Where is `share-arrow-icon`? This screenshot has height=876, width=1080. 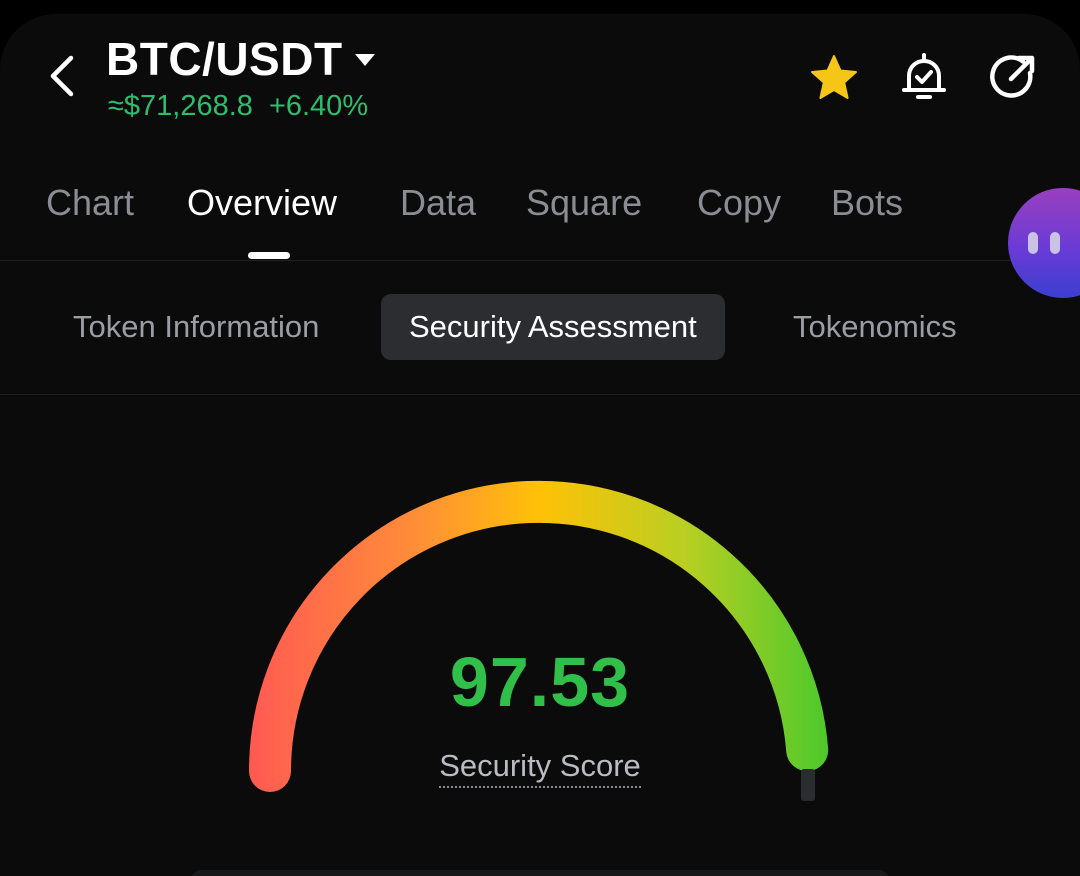
share-arrow-icon is located at coordinates (1012, 76).